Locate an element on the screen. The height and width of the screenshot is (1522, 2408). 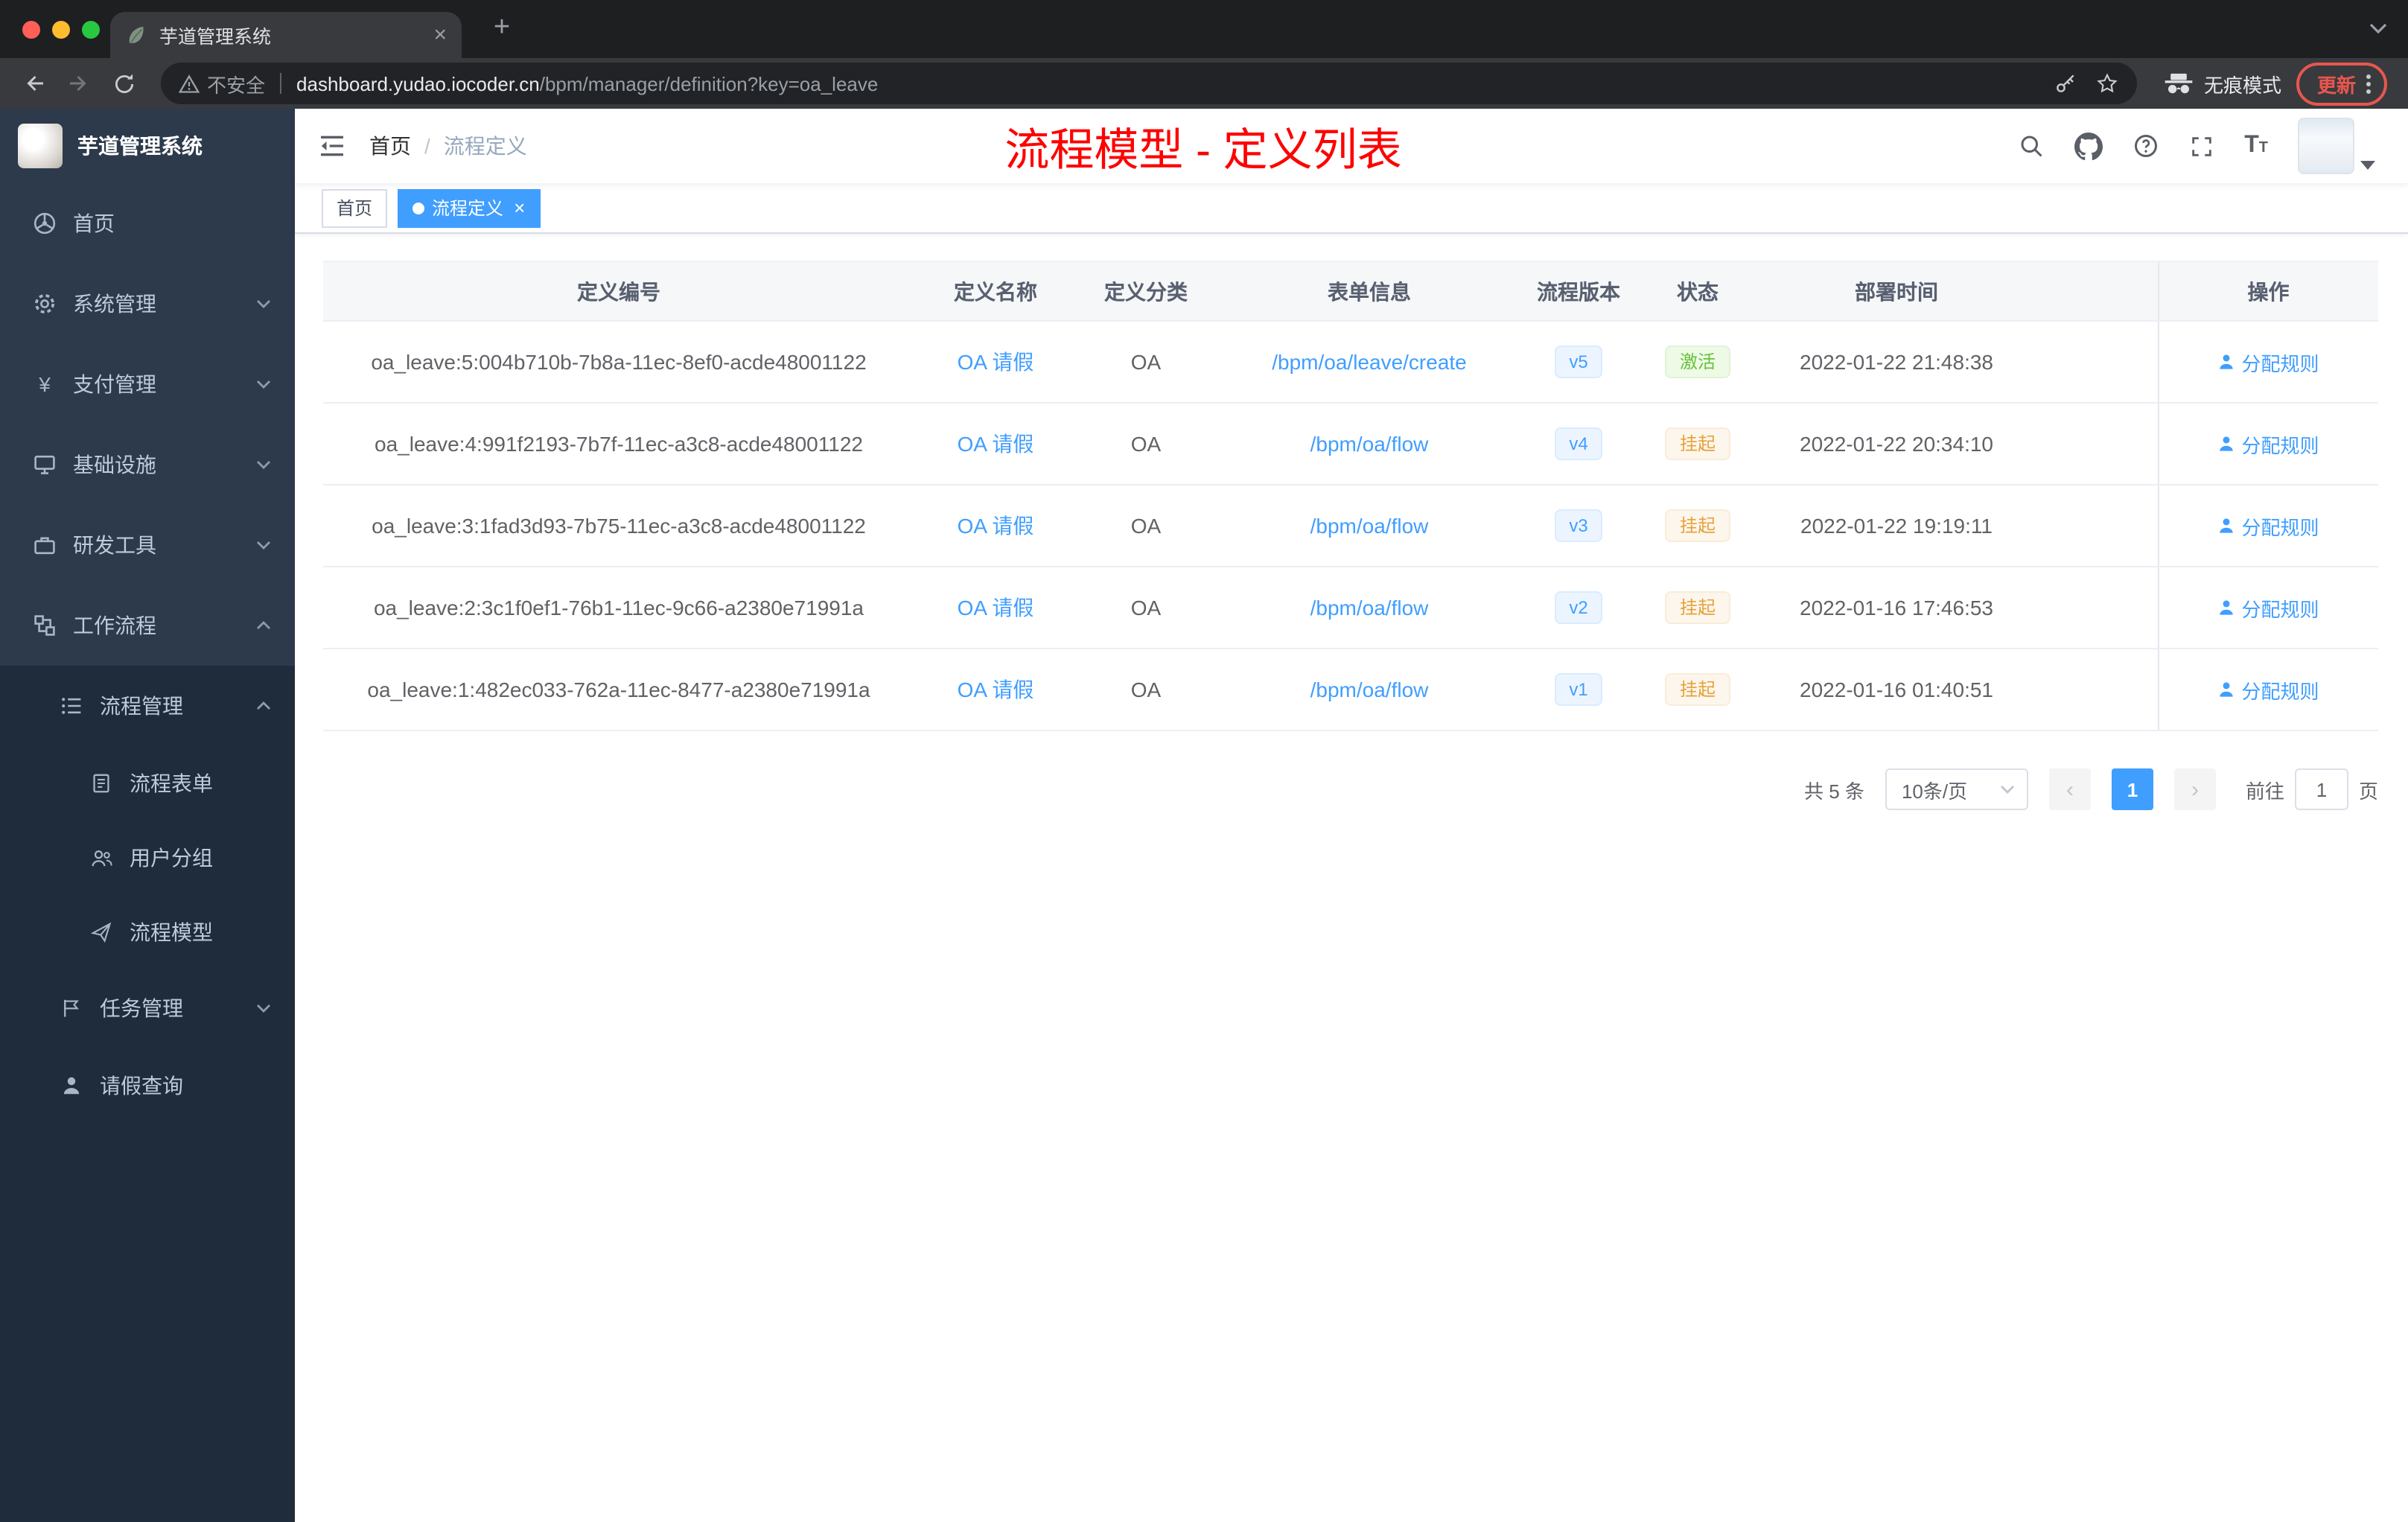
tag-label: 流程定义 is located at coordinates (468, 208).